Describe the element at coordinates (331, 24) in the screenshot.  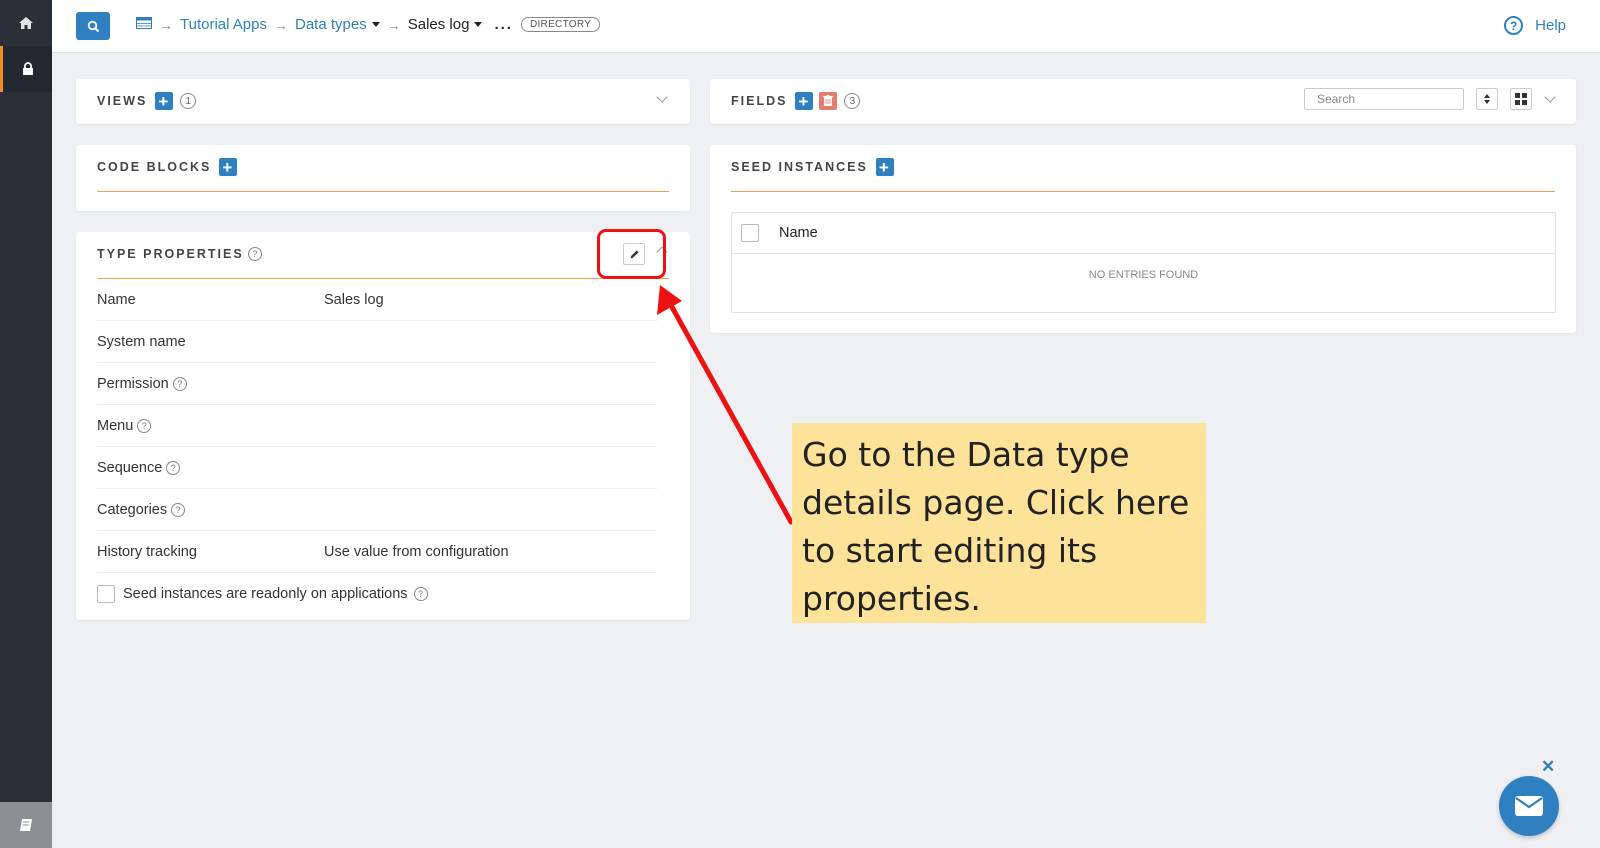
I see `breadcrumb-data-types: Data types` at that location.